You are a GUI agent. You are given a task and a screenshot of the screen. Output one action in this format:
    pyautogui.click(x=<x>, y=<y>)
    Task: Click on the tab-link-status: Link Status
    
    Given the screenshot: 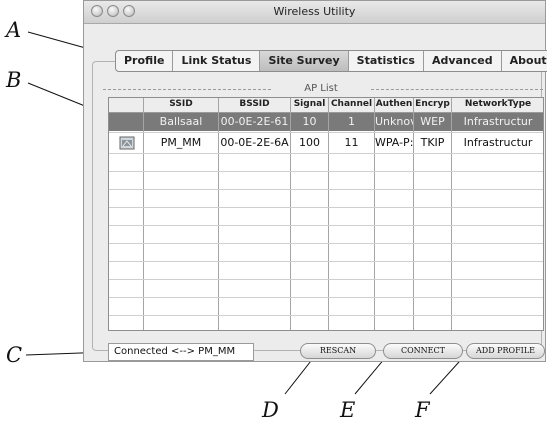 What is the action you would take?
    pyautogui.click(x=217, y=61)
    